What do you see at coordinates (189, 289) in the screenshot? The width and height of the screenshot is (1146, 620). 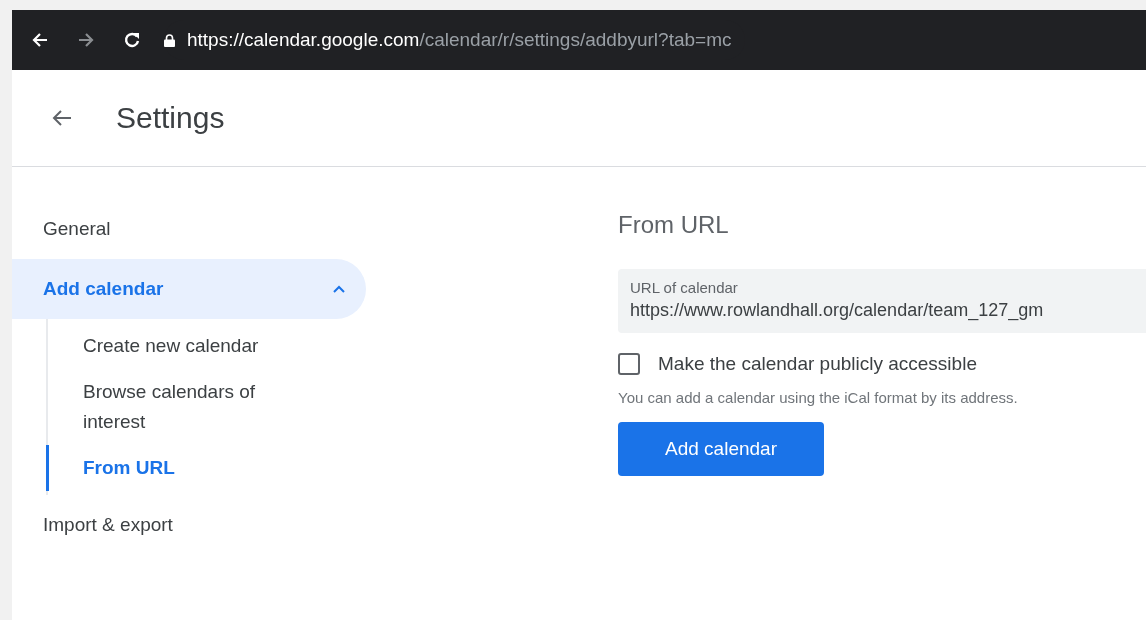 I see `sidebar-item: Add calendar` at bounding box center [189, 289].